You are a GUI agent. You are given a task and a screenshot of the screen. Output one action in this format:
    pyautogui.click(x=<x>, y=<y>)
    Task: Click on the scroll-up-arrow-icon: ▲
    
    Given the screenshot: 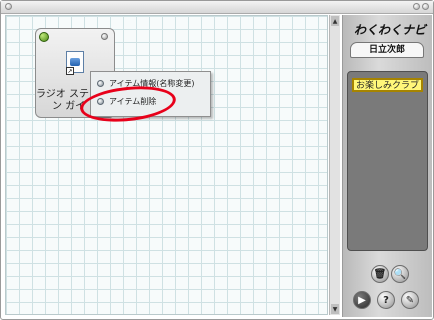 What is the action you would take?
    pyautogui.click(x=335, y=21)
    